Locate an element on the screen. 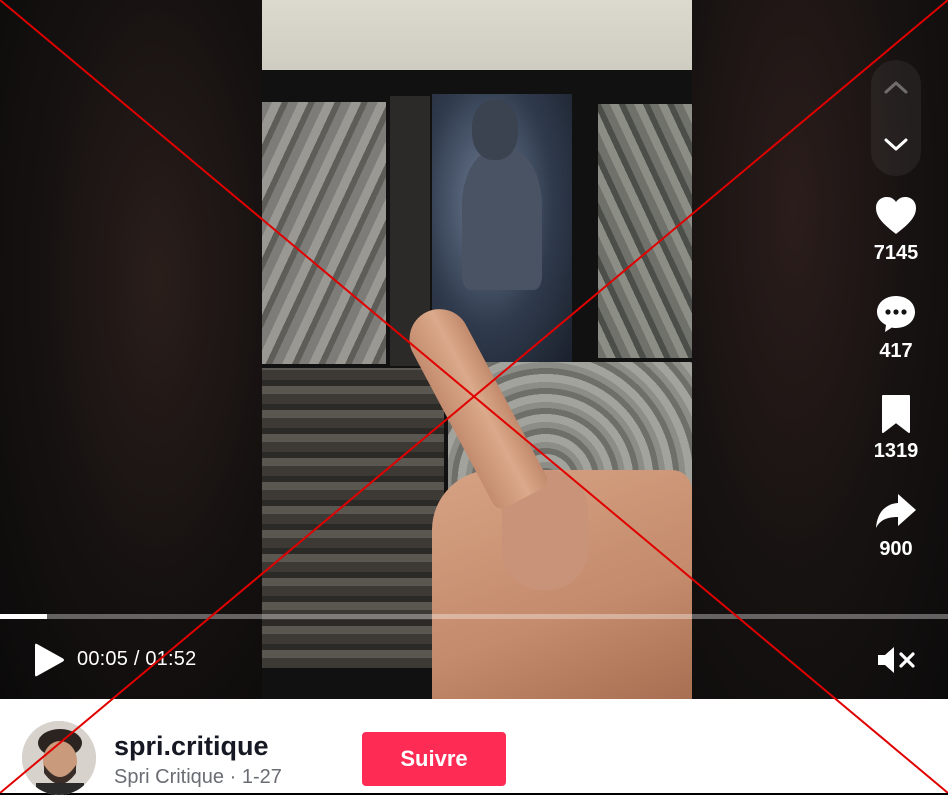  playback-time: 00:05 / 01:52 is located at coordinates (136, 659).